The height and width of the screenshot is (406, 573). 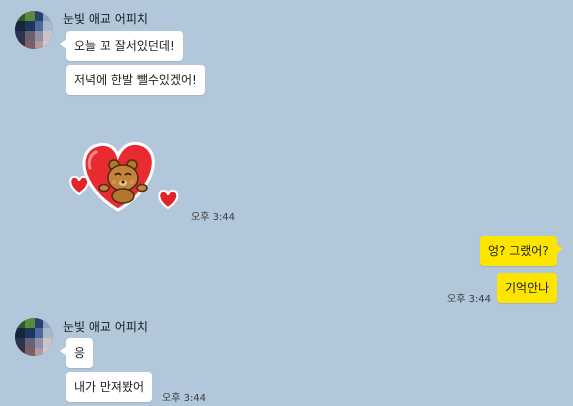 What do you see at coordinates (76, 353) in the screenshot?
I see `message-bubble: 응` at bounding box center [76, 353].